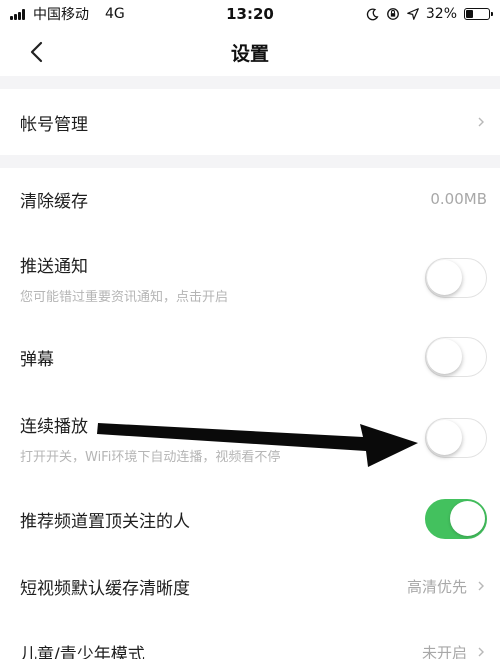 The image size is (500, 659). I want to click on carrier-label: 中国移动, so click(61, 15).